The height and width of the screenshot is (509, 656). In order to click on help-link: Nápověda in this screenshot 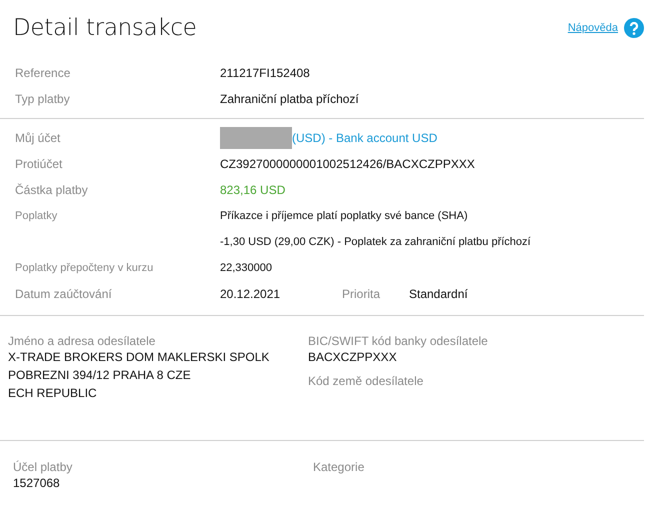, I will do `click(593, 28)`.